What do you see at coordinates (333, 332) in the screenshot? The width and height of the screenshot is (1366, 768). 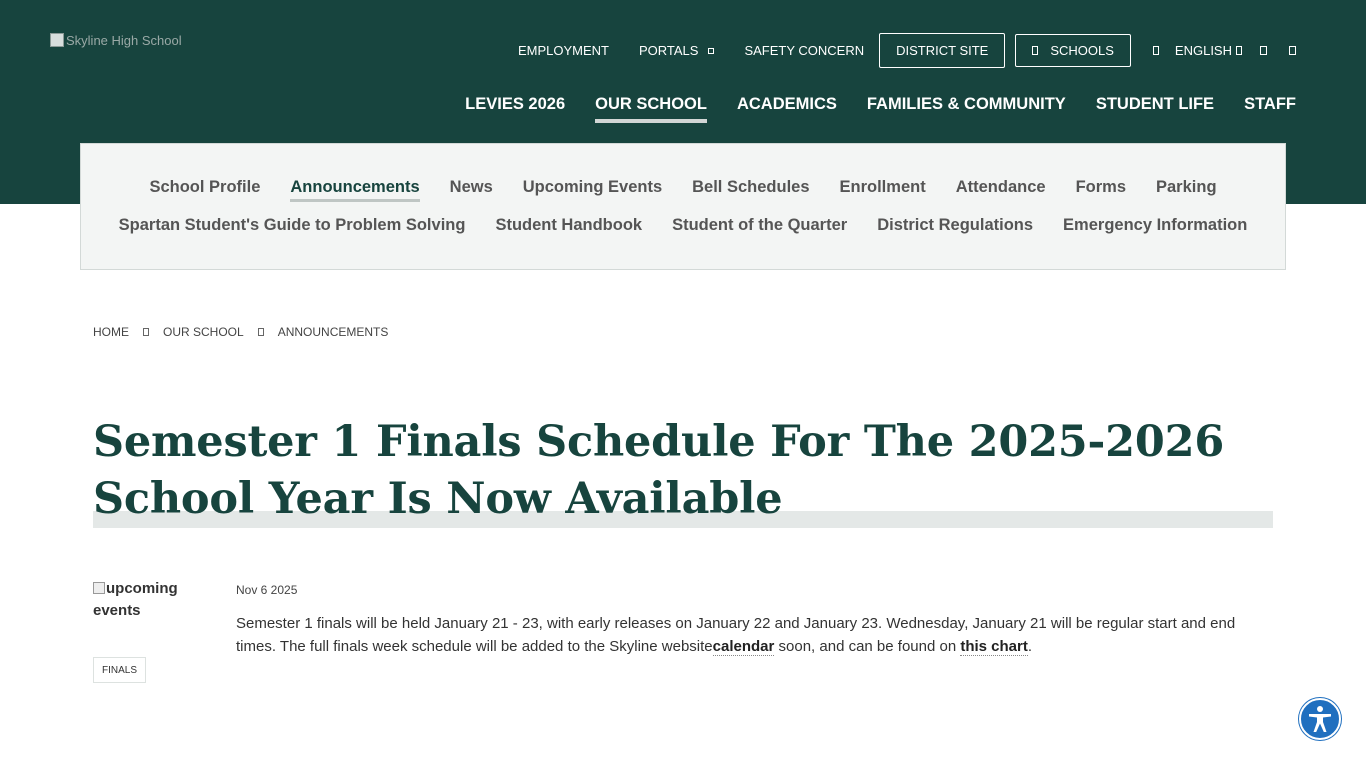 I see `breadcrumb-announcements: ANNOUNCEMENTS` at bounding box center [333, 332].